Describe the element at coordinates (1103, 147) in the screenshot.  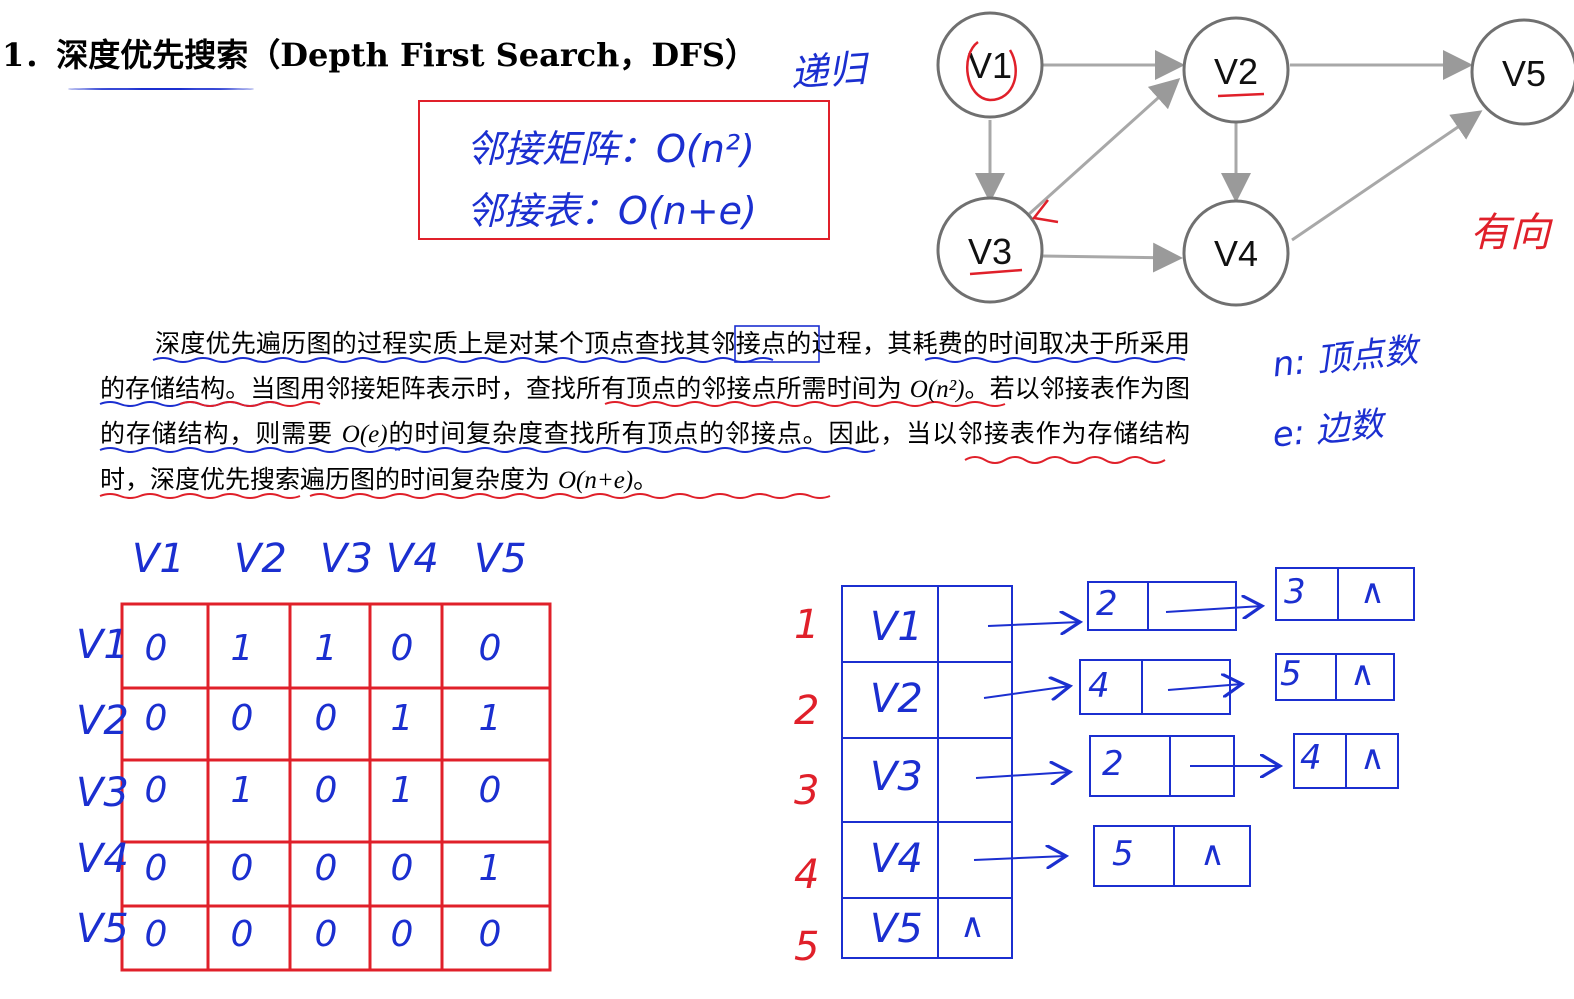
I see `edge-v3-v2` at that location.